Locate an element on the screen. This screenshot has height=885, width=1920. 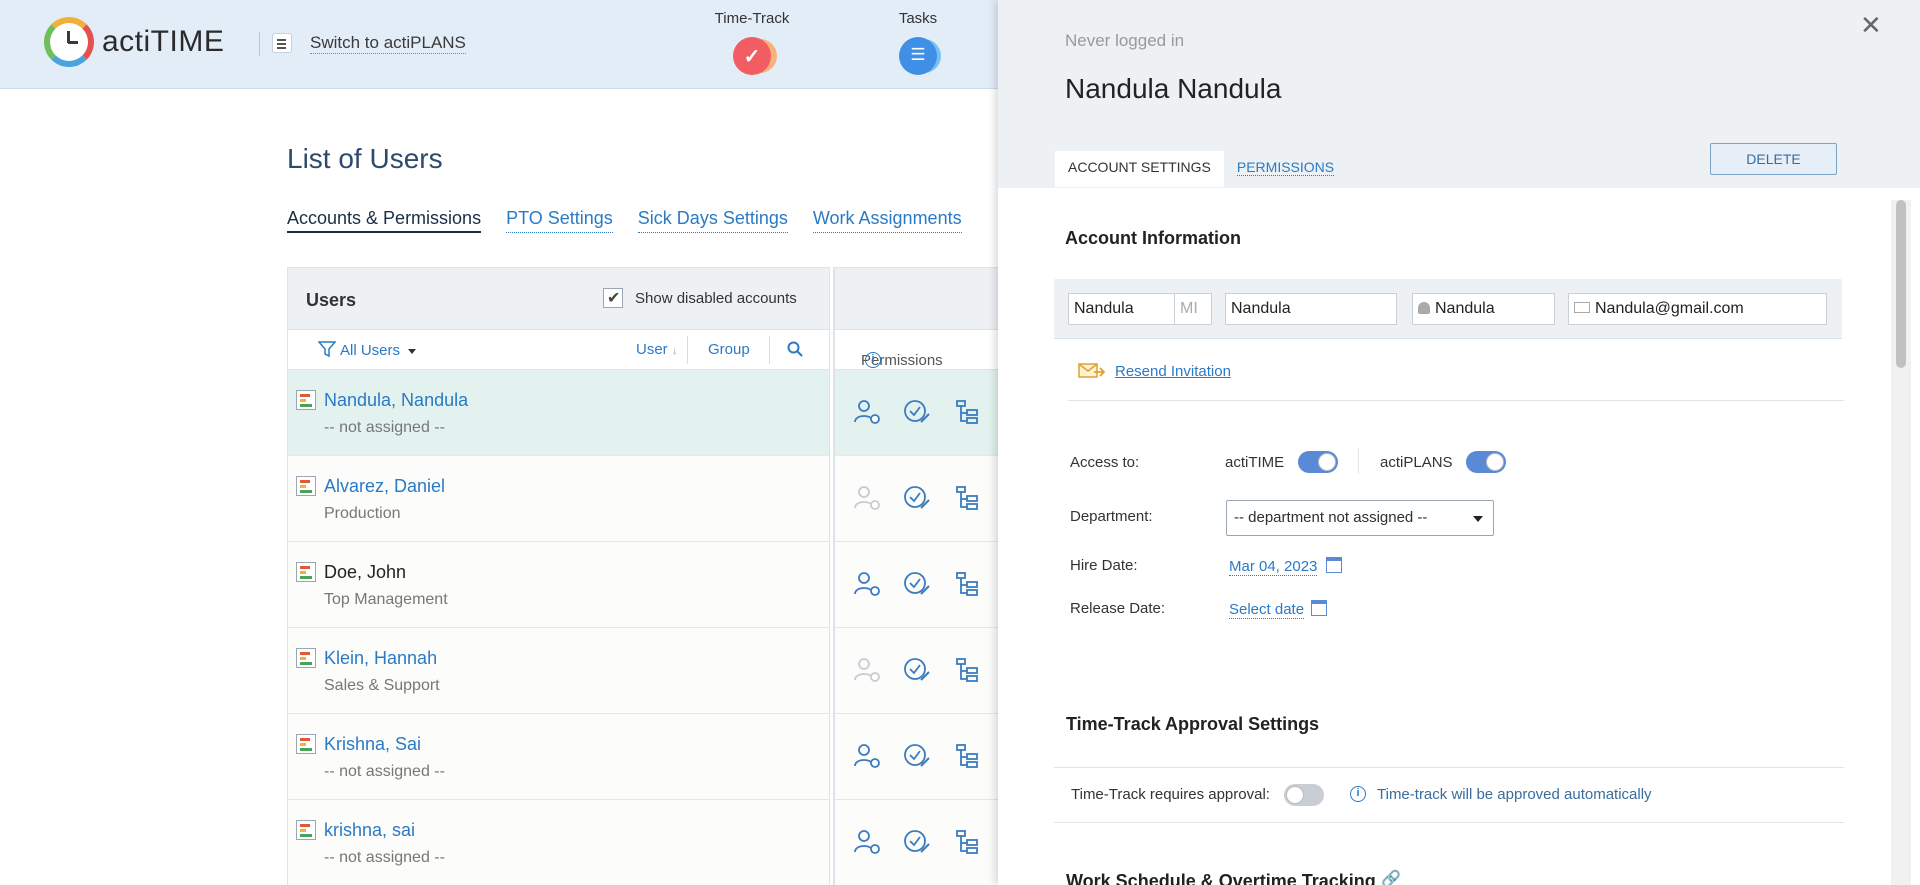
clock-logo-icon is located at coordinates (69, 42).